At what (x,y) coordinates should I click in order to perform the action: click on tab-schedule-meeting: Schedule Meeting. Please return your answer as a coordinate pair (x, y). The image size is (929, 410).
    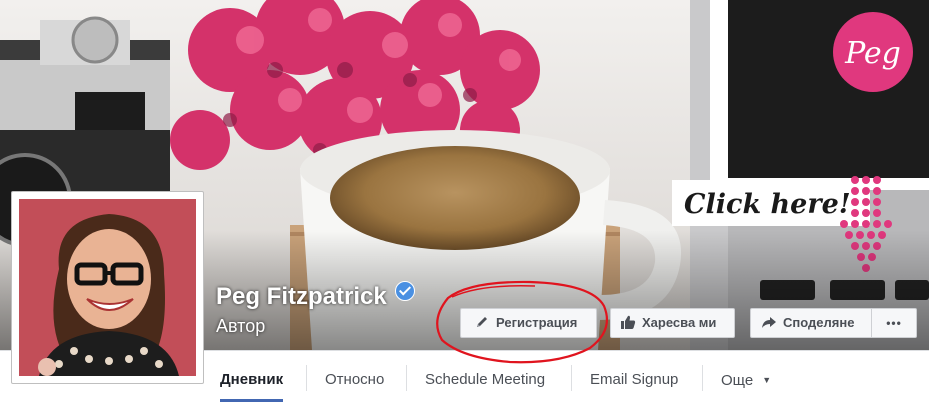
    Looking at the image, I should click on (485, 376).